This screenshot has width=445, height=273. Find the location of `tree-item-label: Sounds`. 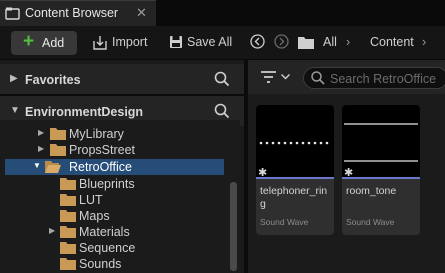

tree-item-label: Sounds is located at coordinates (100, 264).